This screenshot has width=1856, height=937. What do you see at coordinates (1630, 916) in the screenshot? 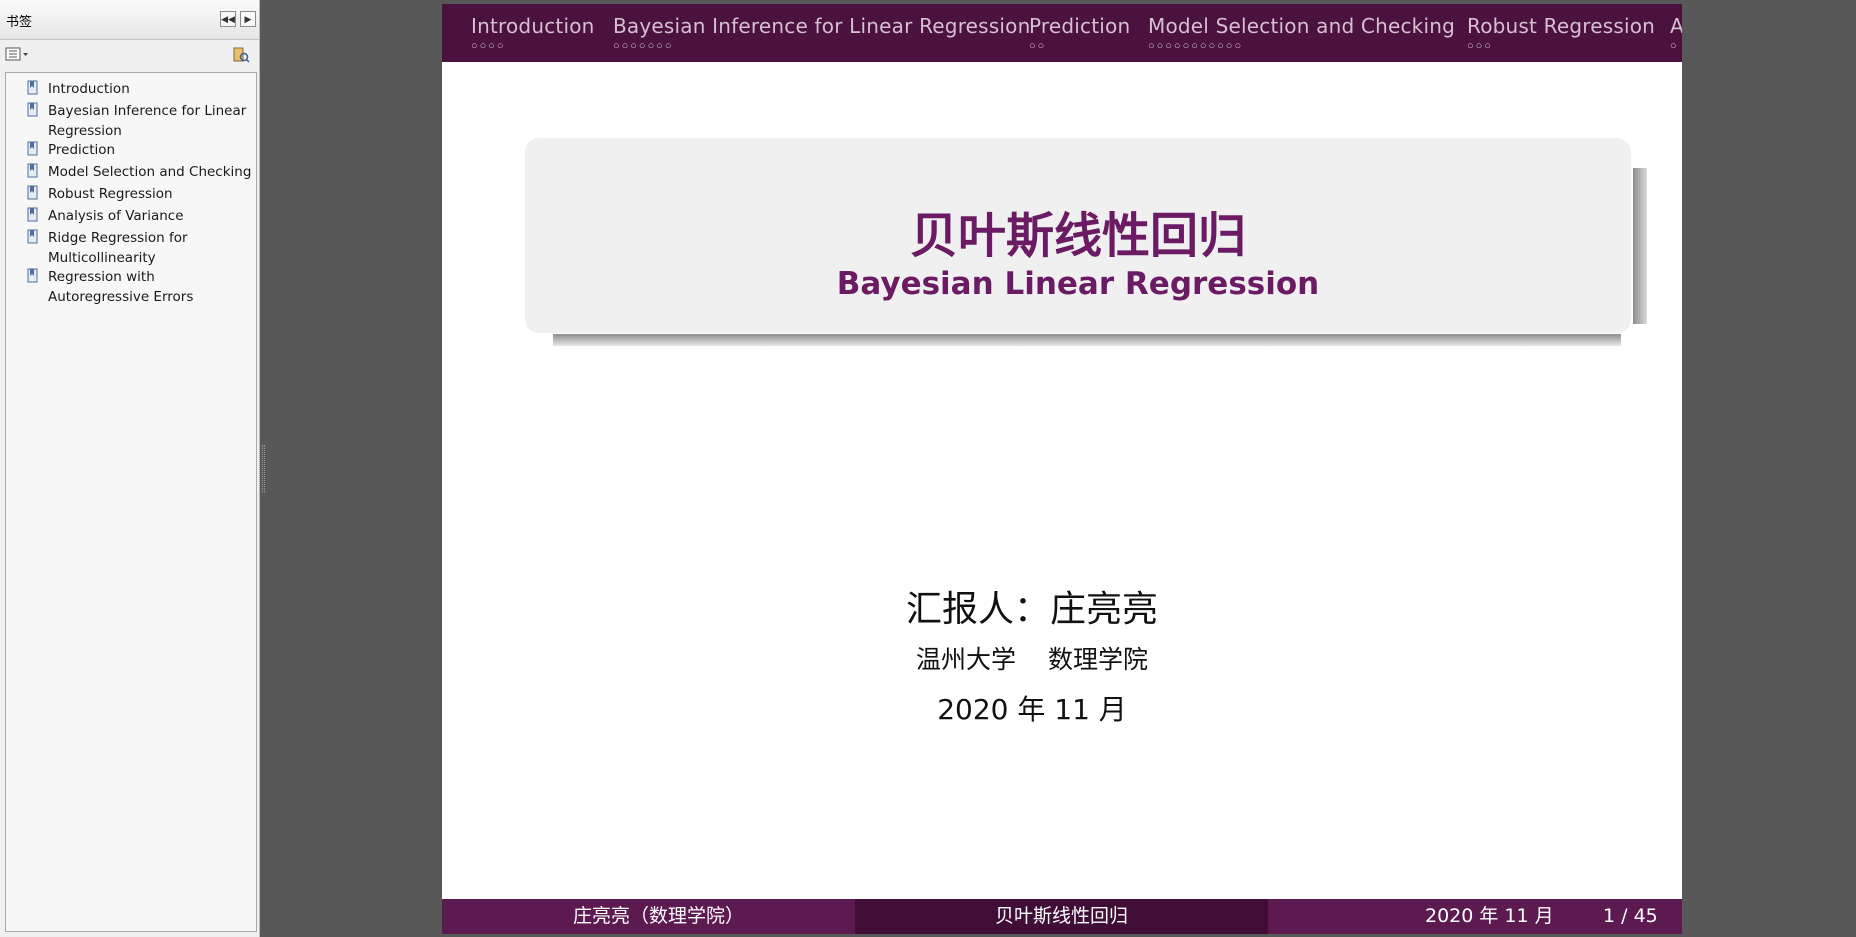
I see `footer-page-number: 1 / 45` at bounding box center [1630, 916].